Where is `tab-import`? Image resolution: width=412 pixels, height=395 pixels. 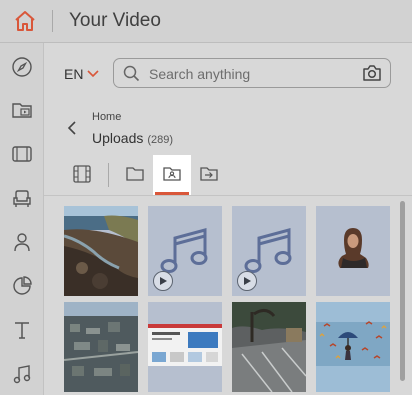
tab-import is located at coordinates (209, 175).